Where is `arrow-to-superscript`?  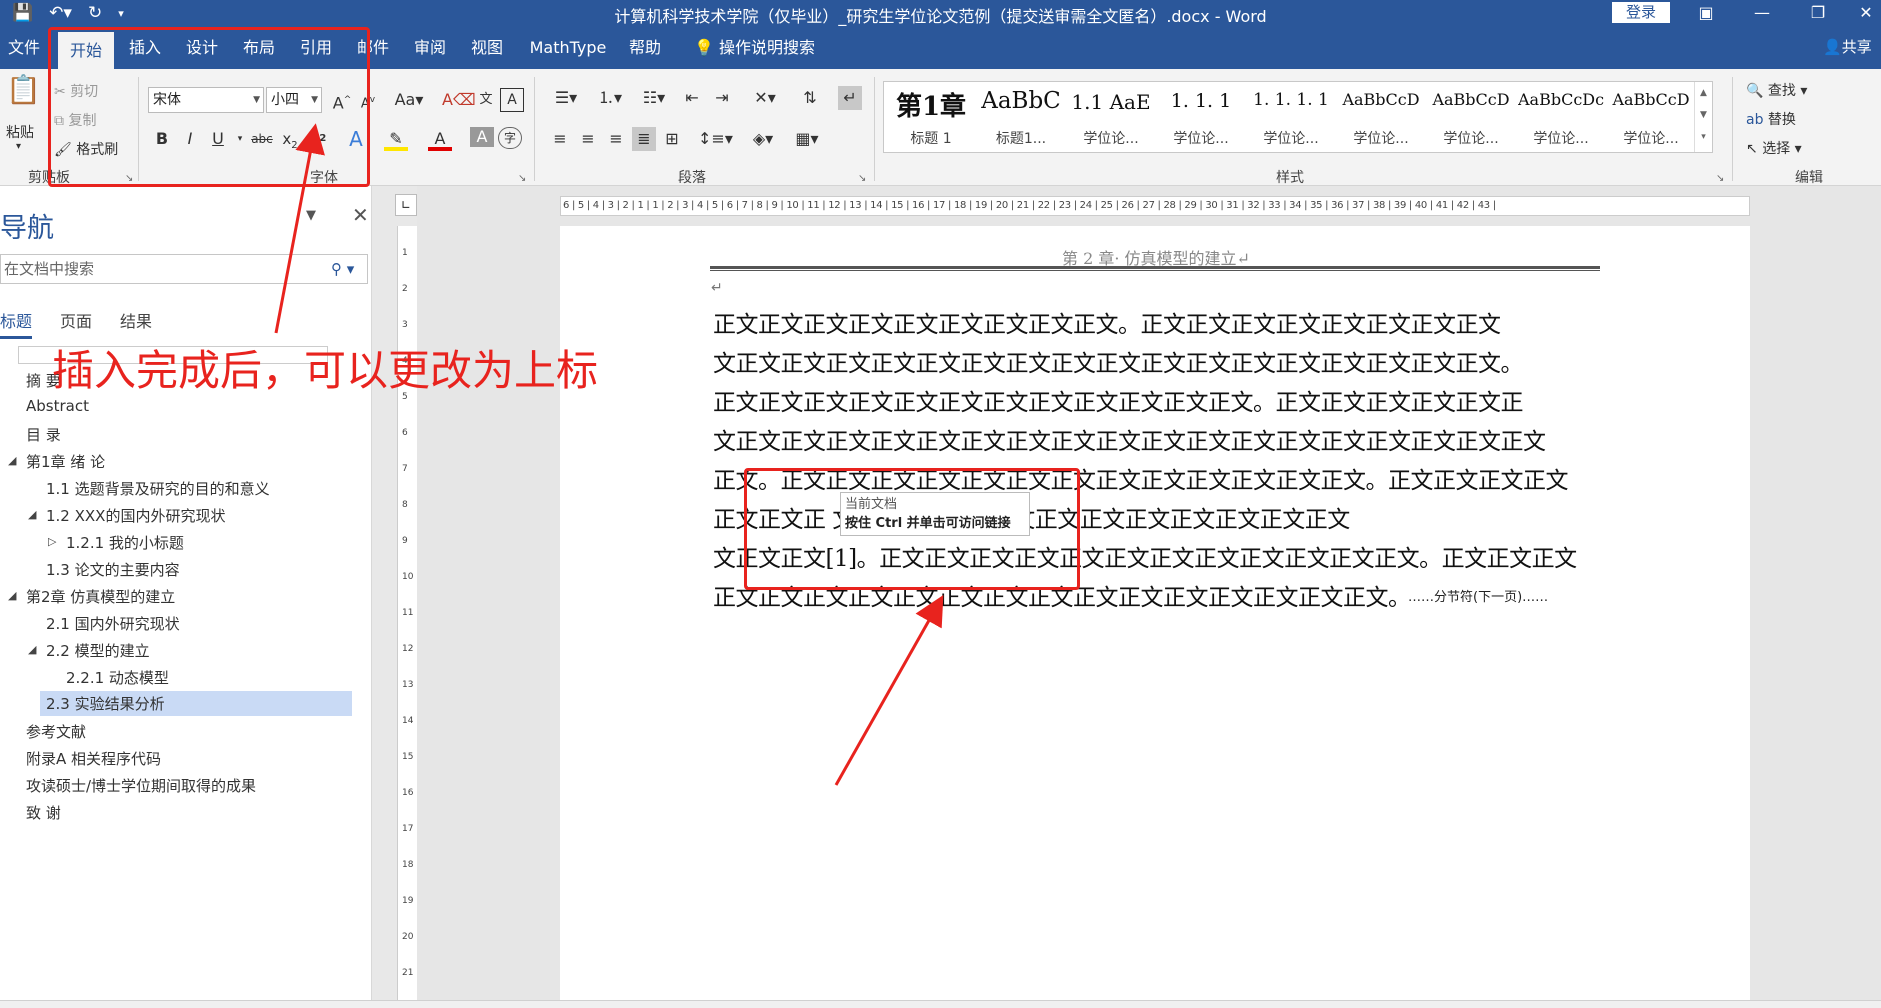
arrow-to-superscript is located at coordinates (299, 228).